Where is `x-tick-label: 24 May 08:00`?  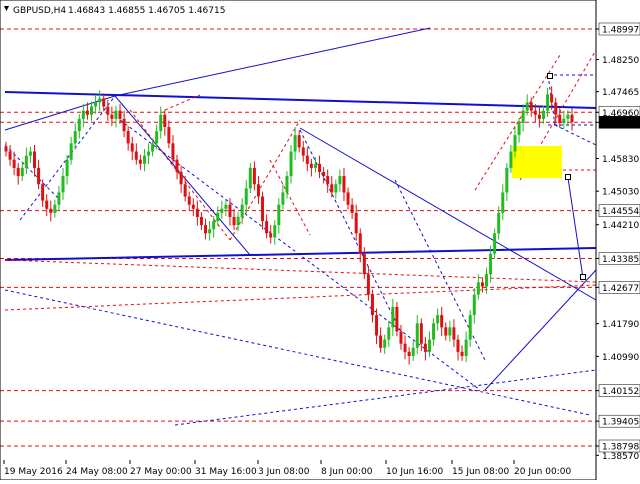 x-tick-label: 24 May 08:00 is located at coordinates (97, 472).